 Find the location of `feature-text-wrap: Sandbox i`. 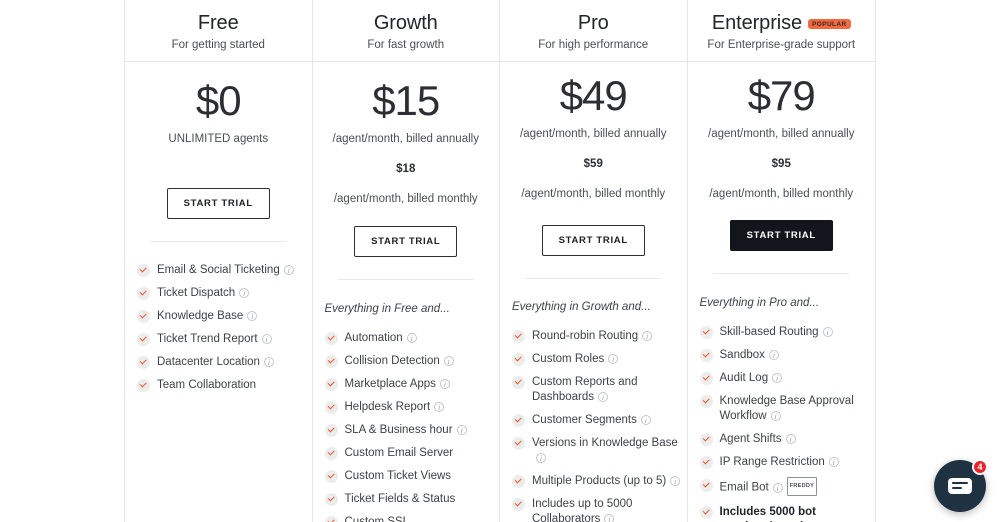

feature-text-wrap: Sandbox i is located at coordinates (749, 355).